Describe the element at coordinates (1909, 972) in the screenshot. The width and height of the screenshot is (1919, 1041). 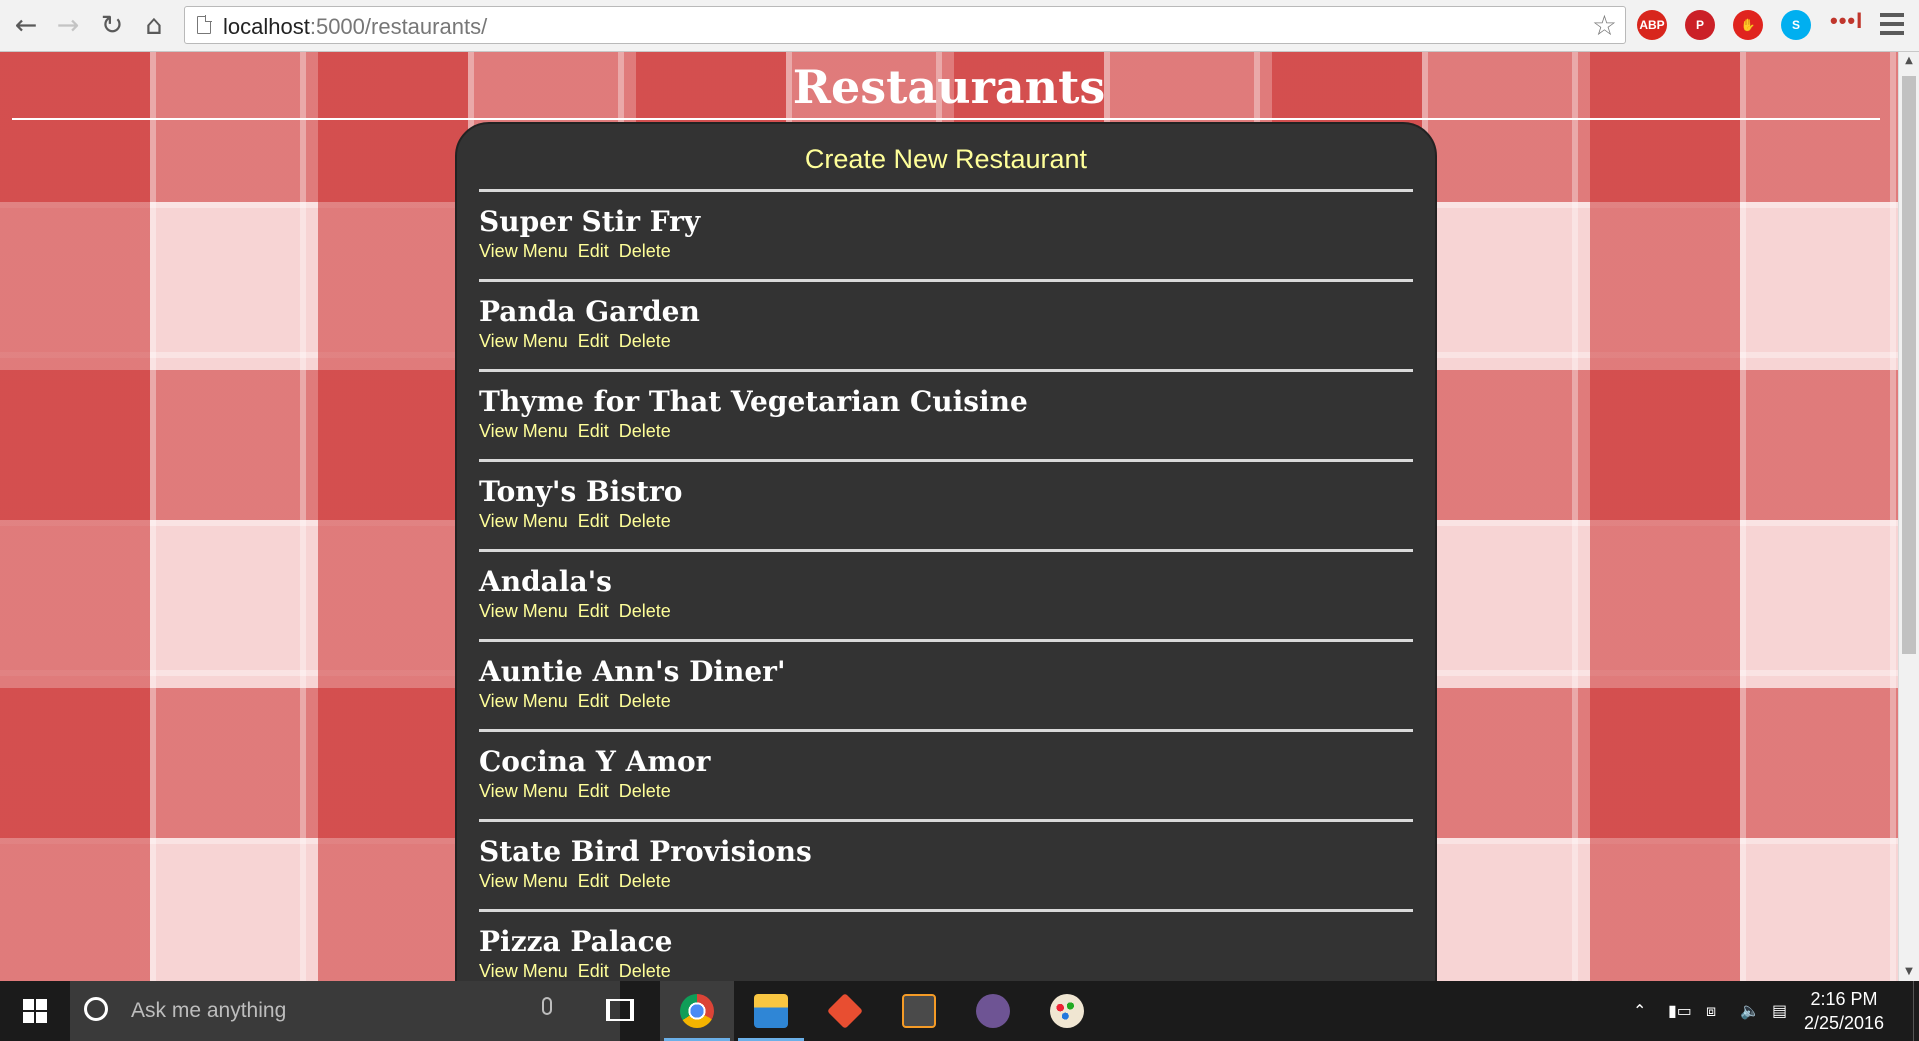
I see `scroll-down-arrow-icon: ▼` at that location.